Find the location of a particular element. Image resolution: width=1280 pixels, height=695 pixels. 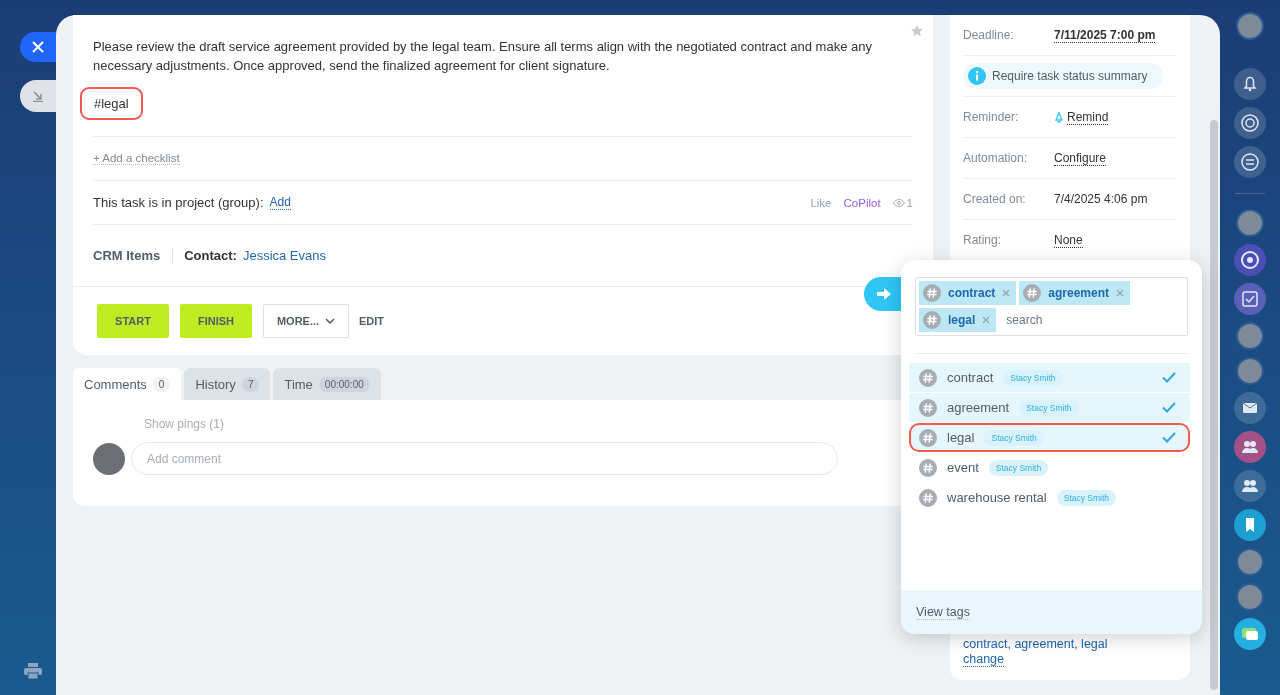

caret-icon is located at coordinates (330, 321).